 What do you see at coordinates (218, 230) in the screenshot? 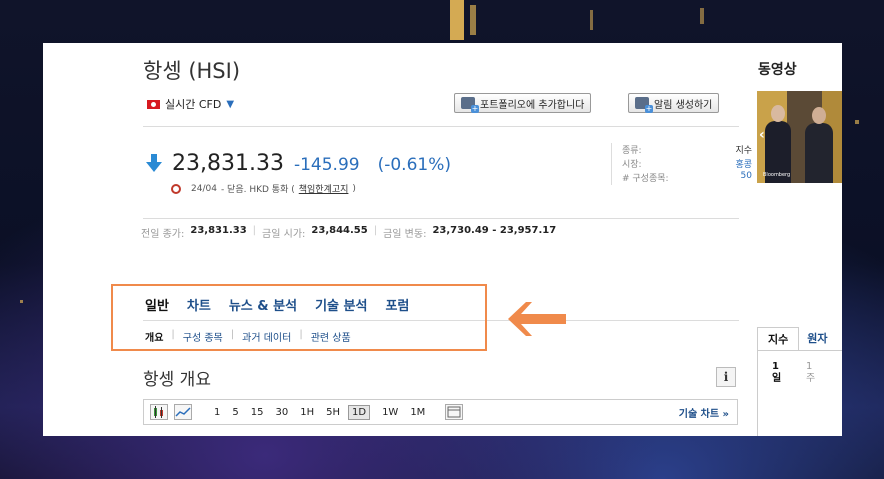
I see `prev-close-value: 23,831.33` at bounding box center [218, 230].